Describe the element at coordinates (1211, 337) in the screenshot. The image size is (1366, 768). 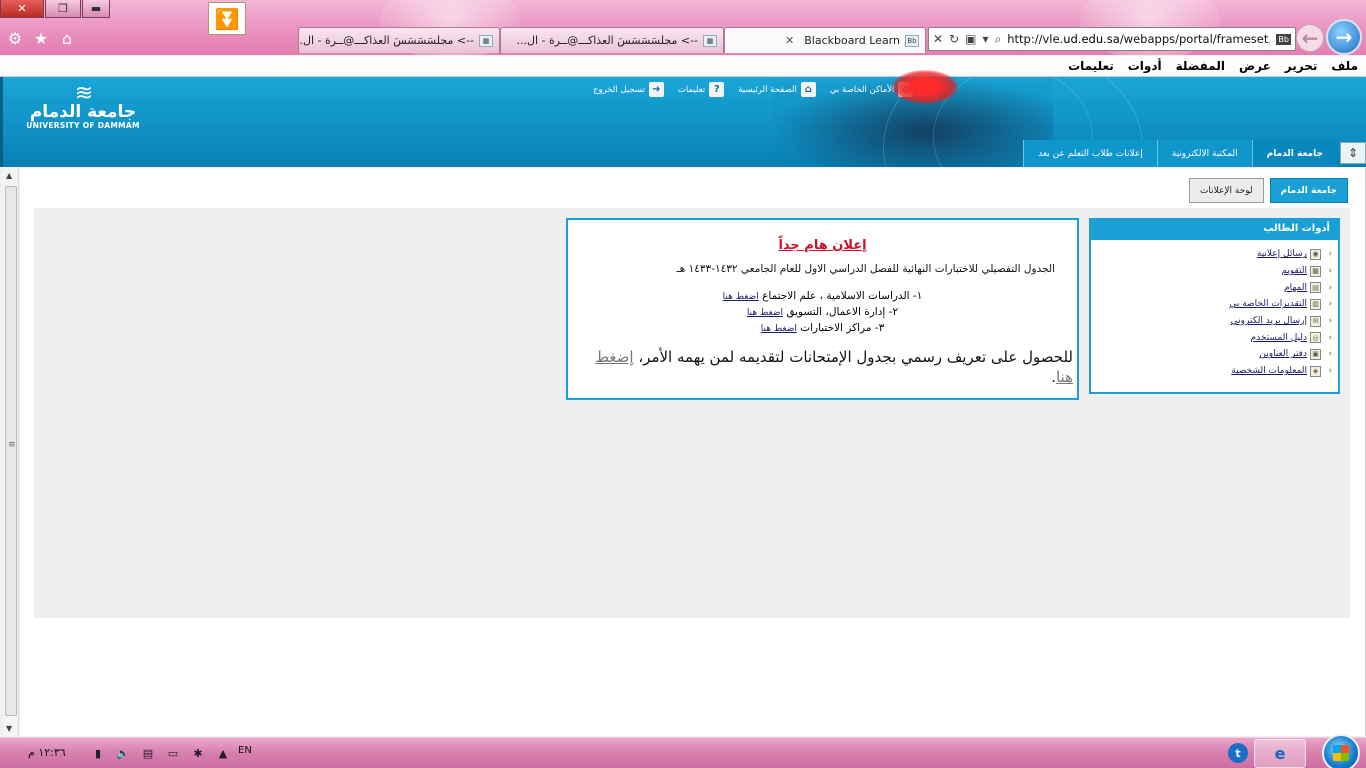
I see `list-item: ‹ ◎ دليل المستخدم` at that location.